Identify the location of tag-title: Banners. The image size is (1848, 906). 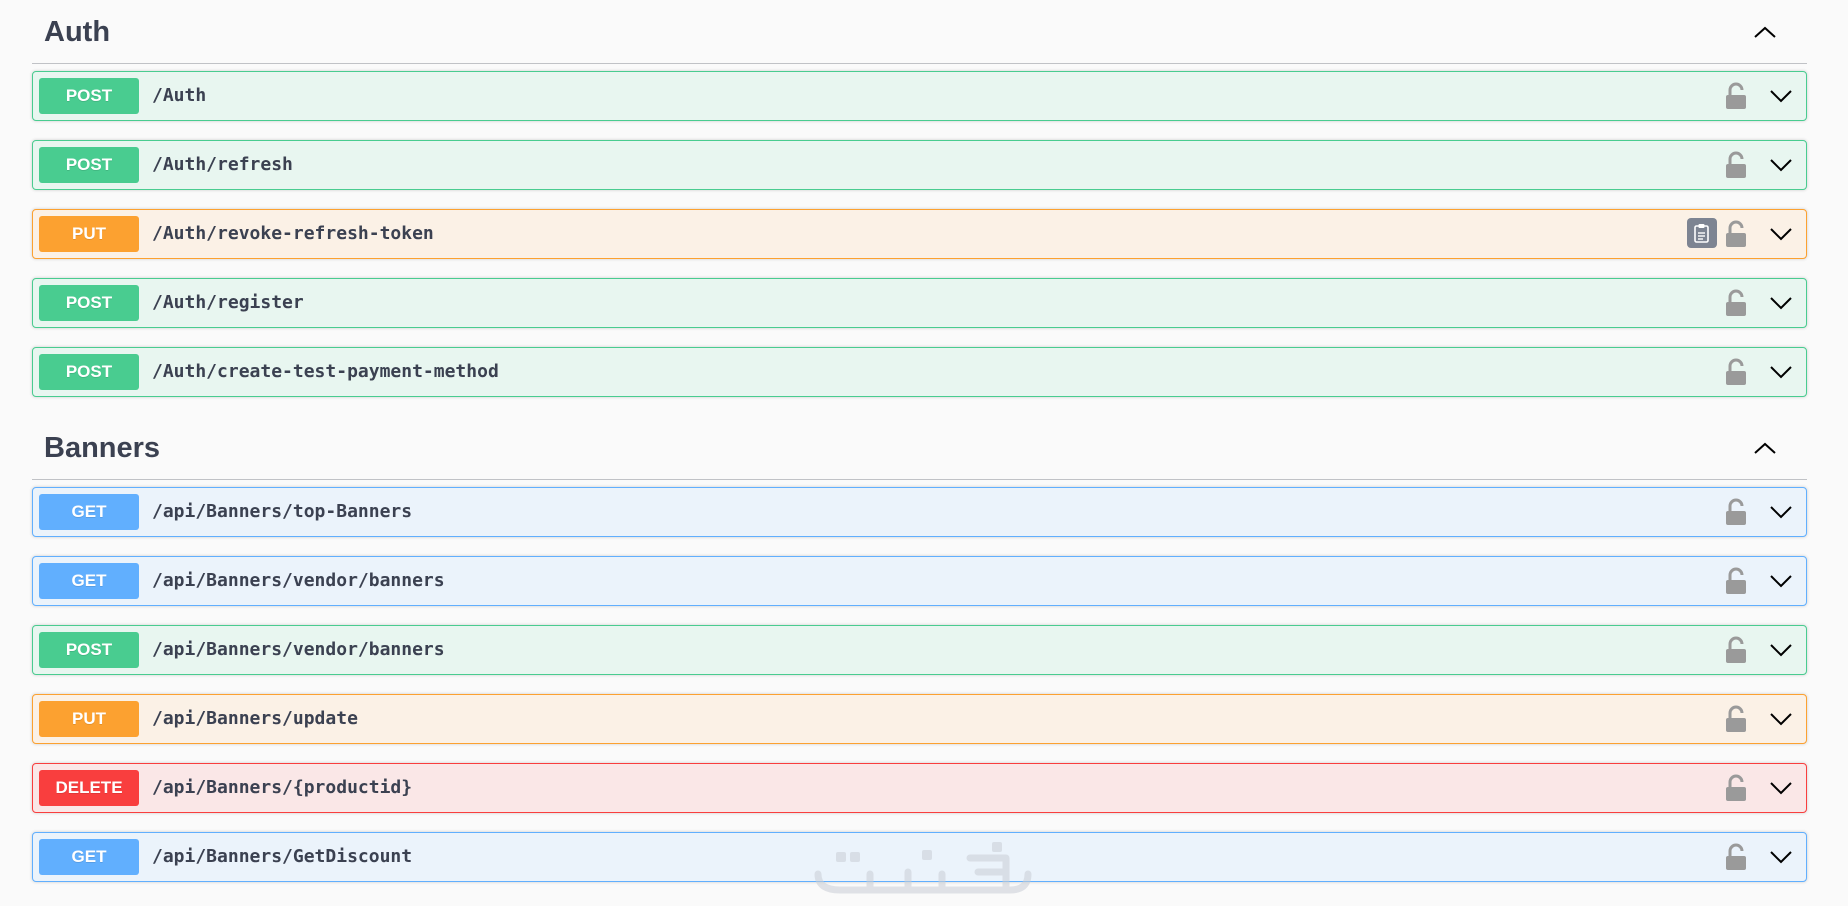
(102, 448).